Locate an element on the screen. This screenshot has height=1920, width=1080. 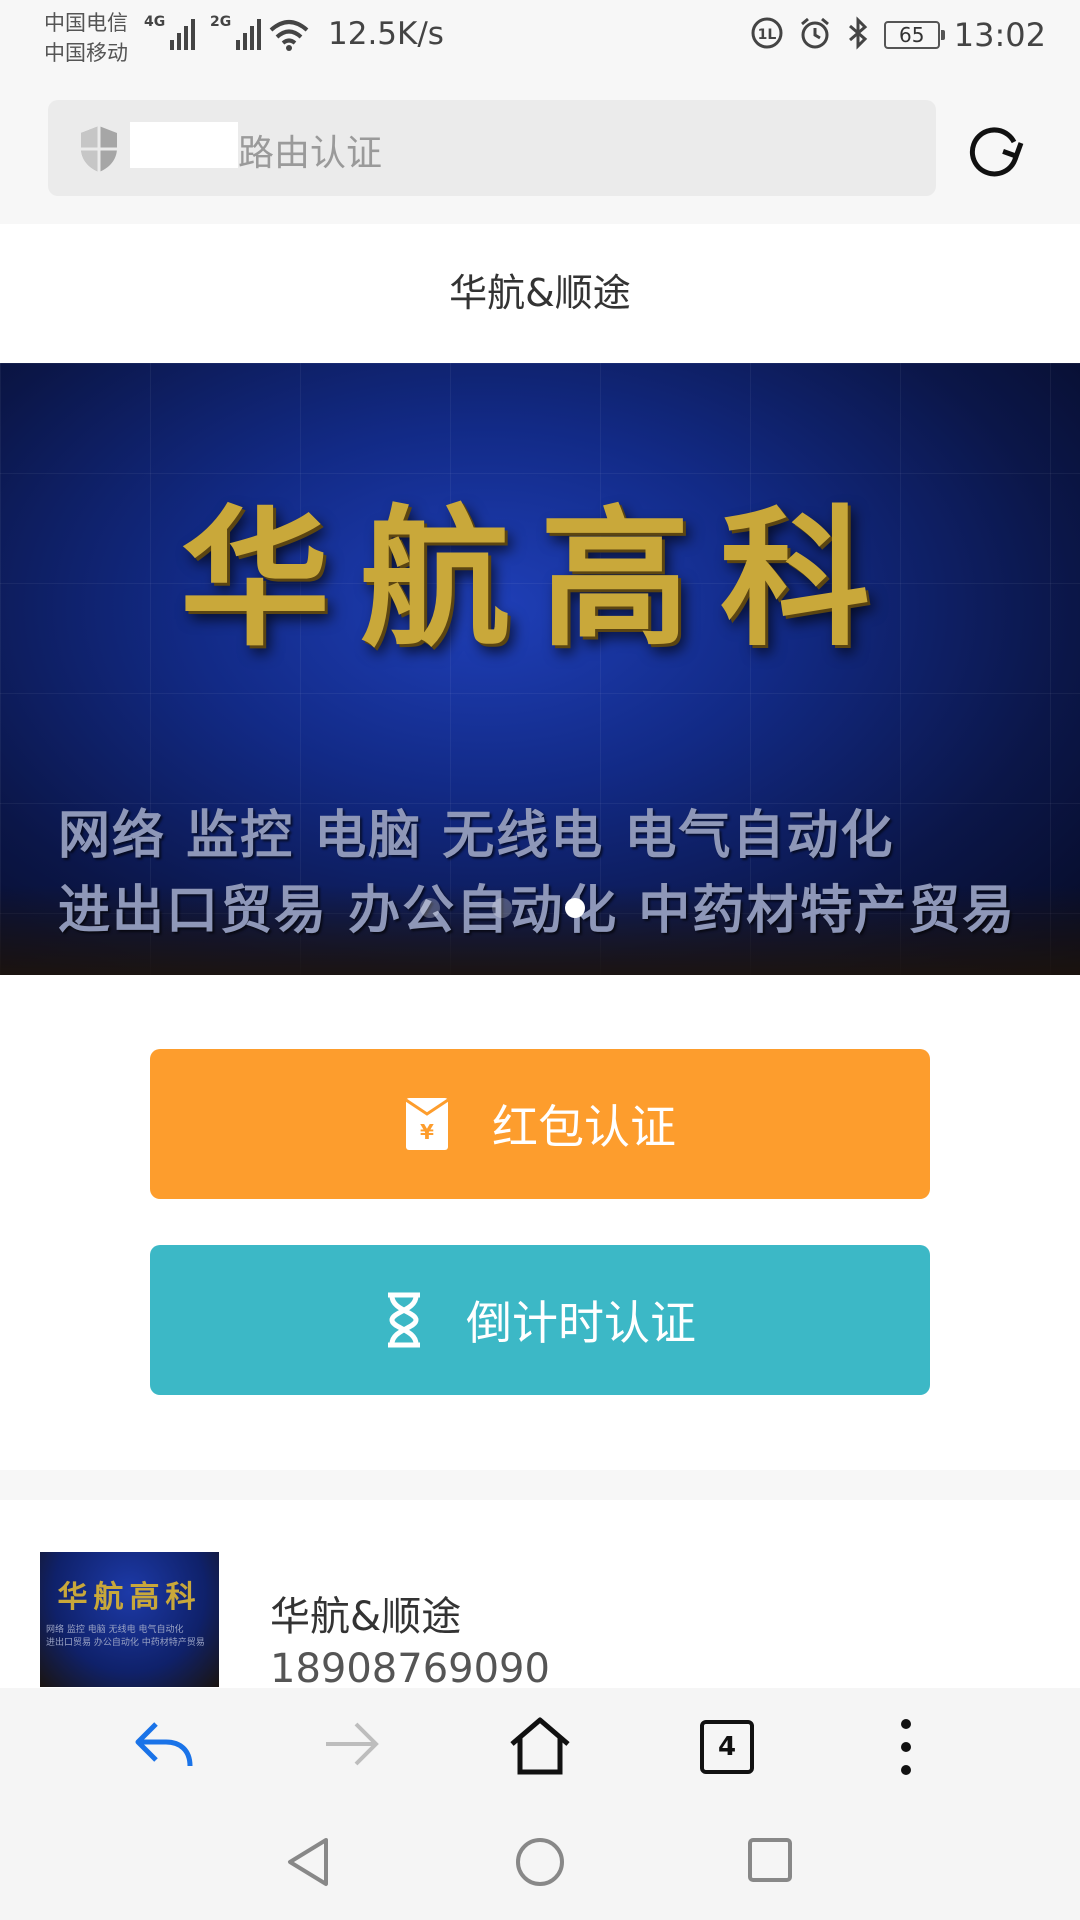
red-packet-auth-button: ¥ 红包认证 is located at coordinates (540, 1124).